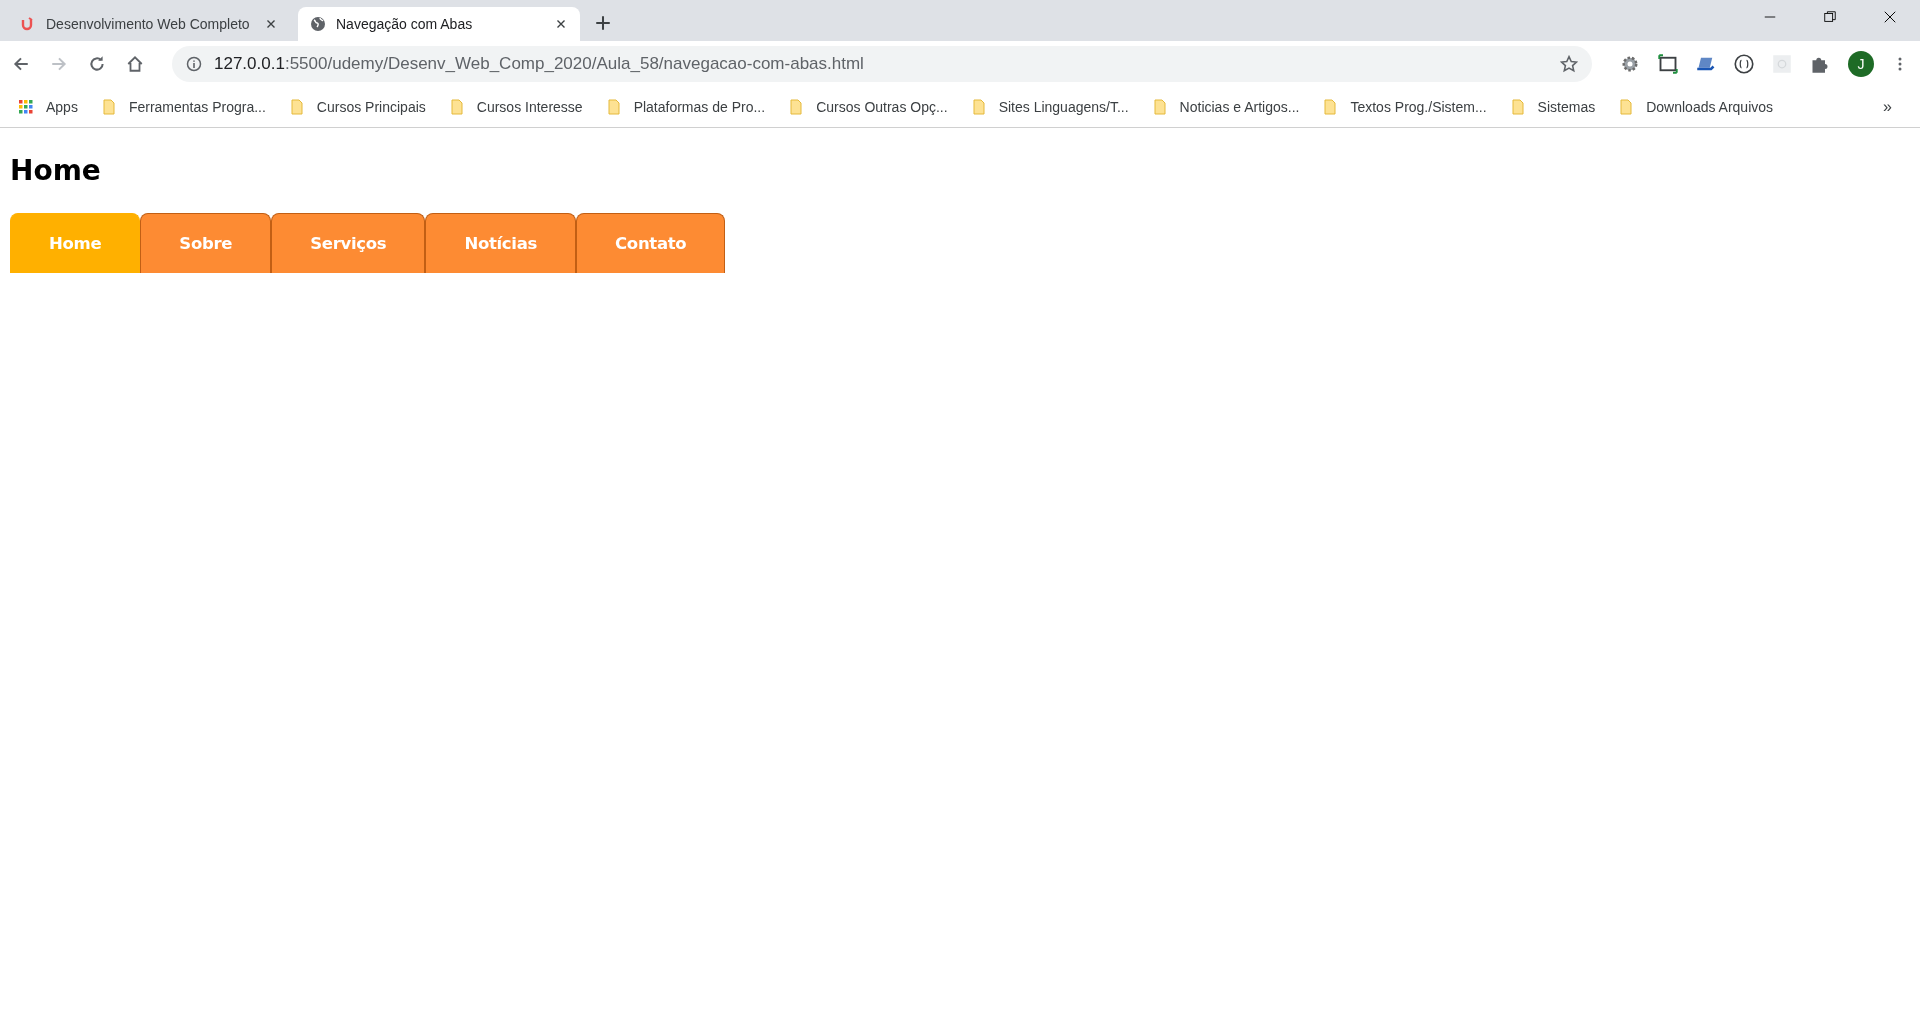 This screenshot has height=1030, width=1920. I want to click on braces-icon, so click(1744, 64).